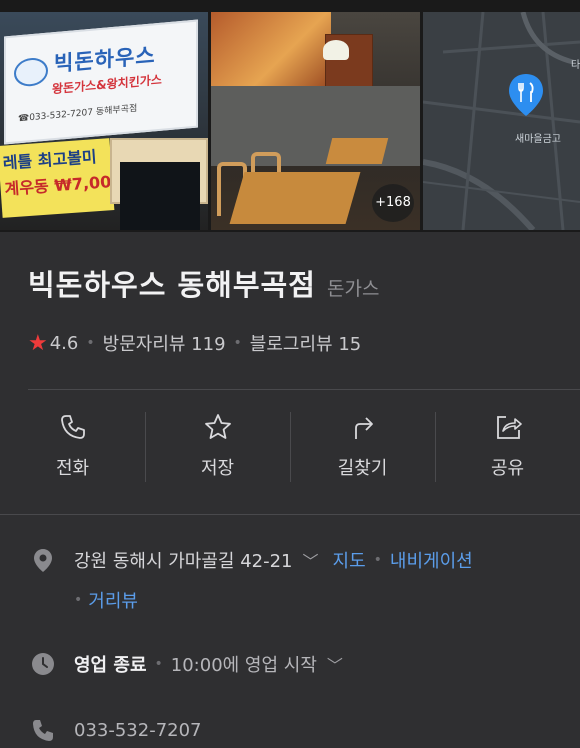  What do you see at coordinates (393, 203) in the screenshot?
I see `more-photos-badge: +168` at bounding box center [393, 203].